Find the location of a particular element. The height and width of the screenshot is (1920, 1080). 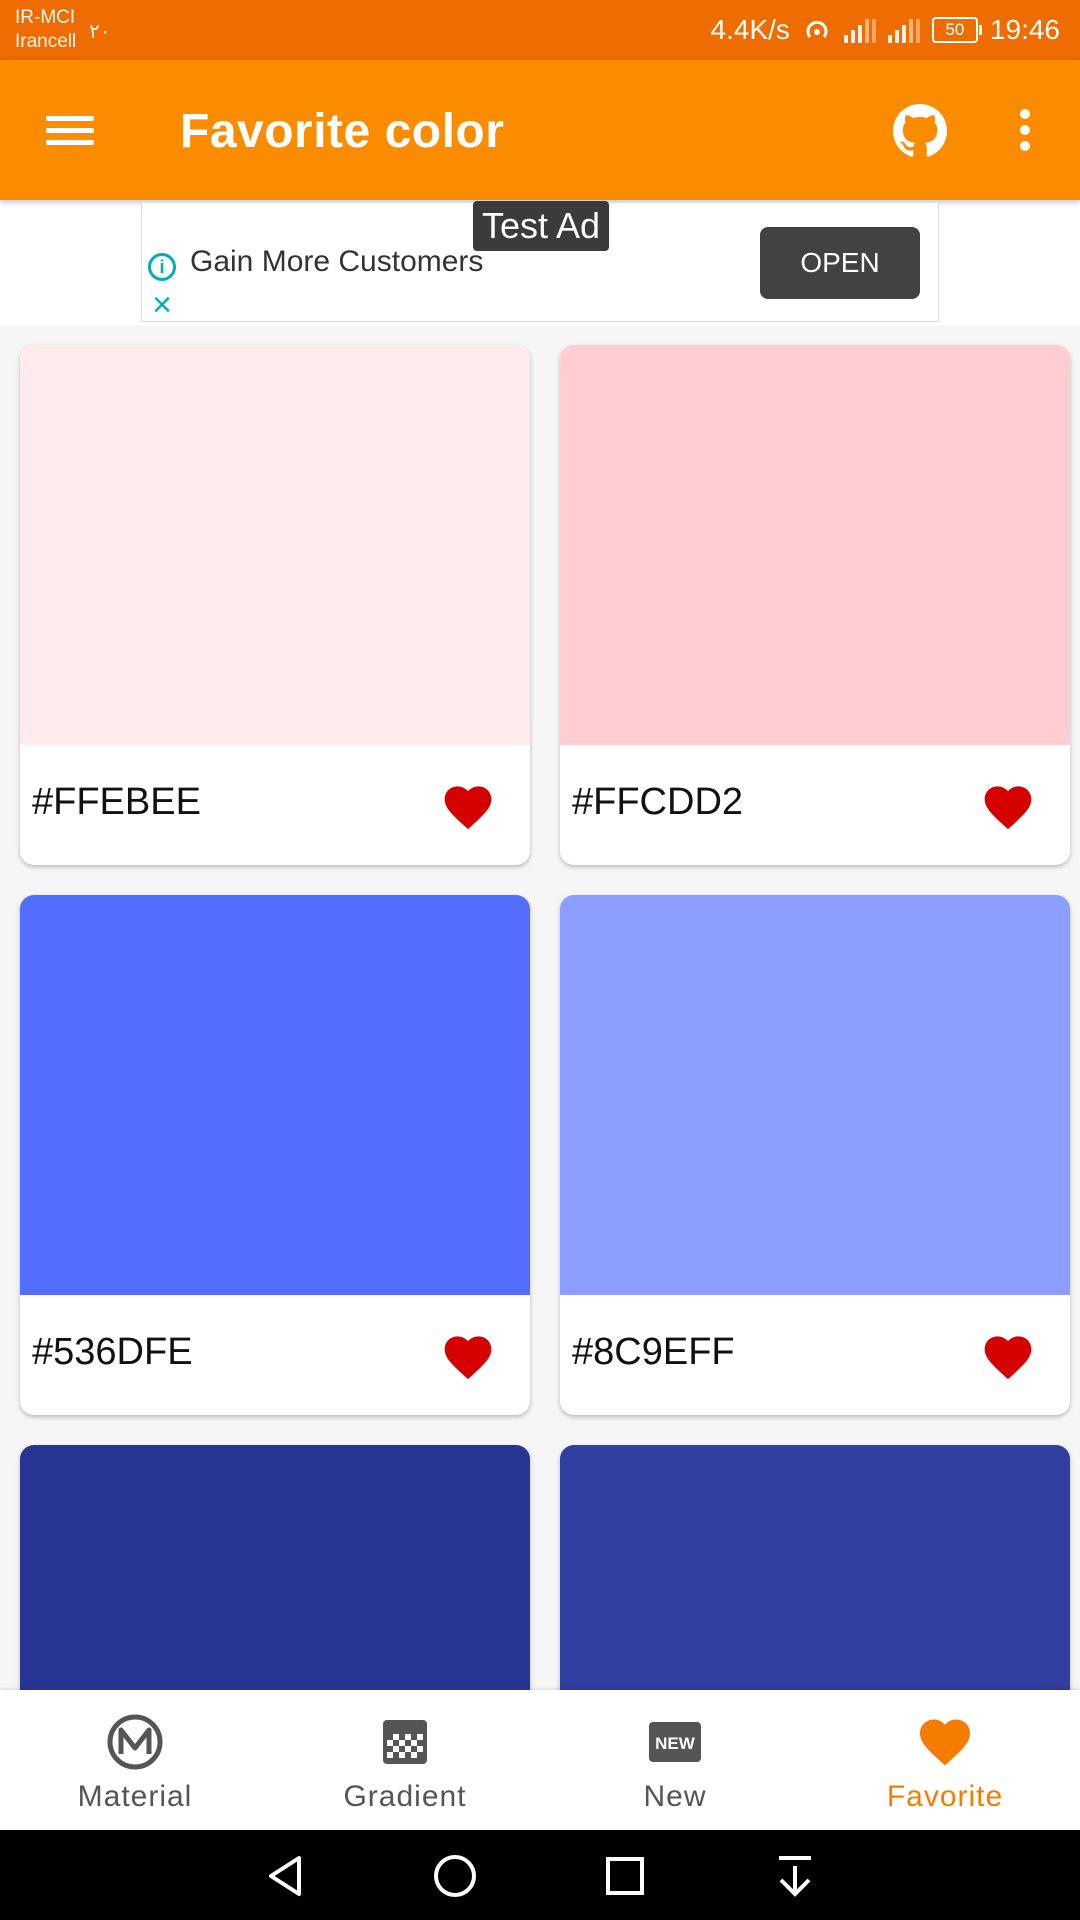

hotspot-icon is located at coordinates (817, 29).